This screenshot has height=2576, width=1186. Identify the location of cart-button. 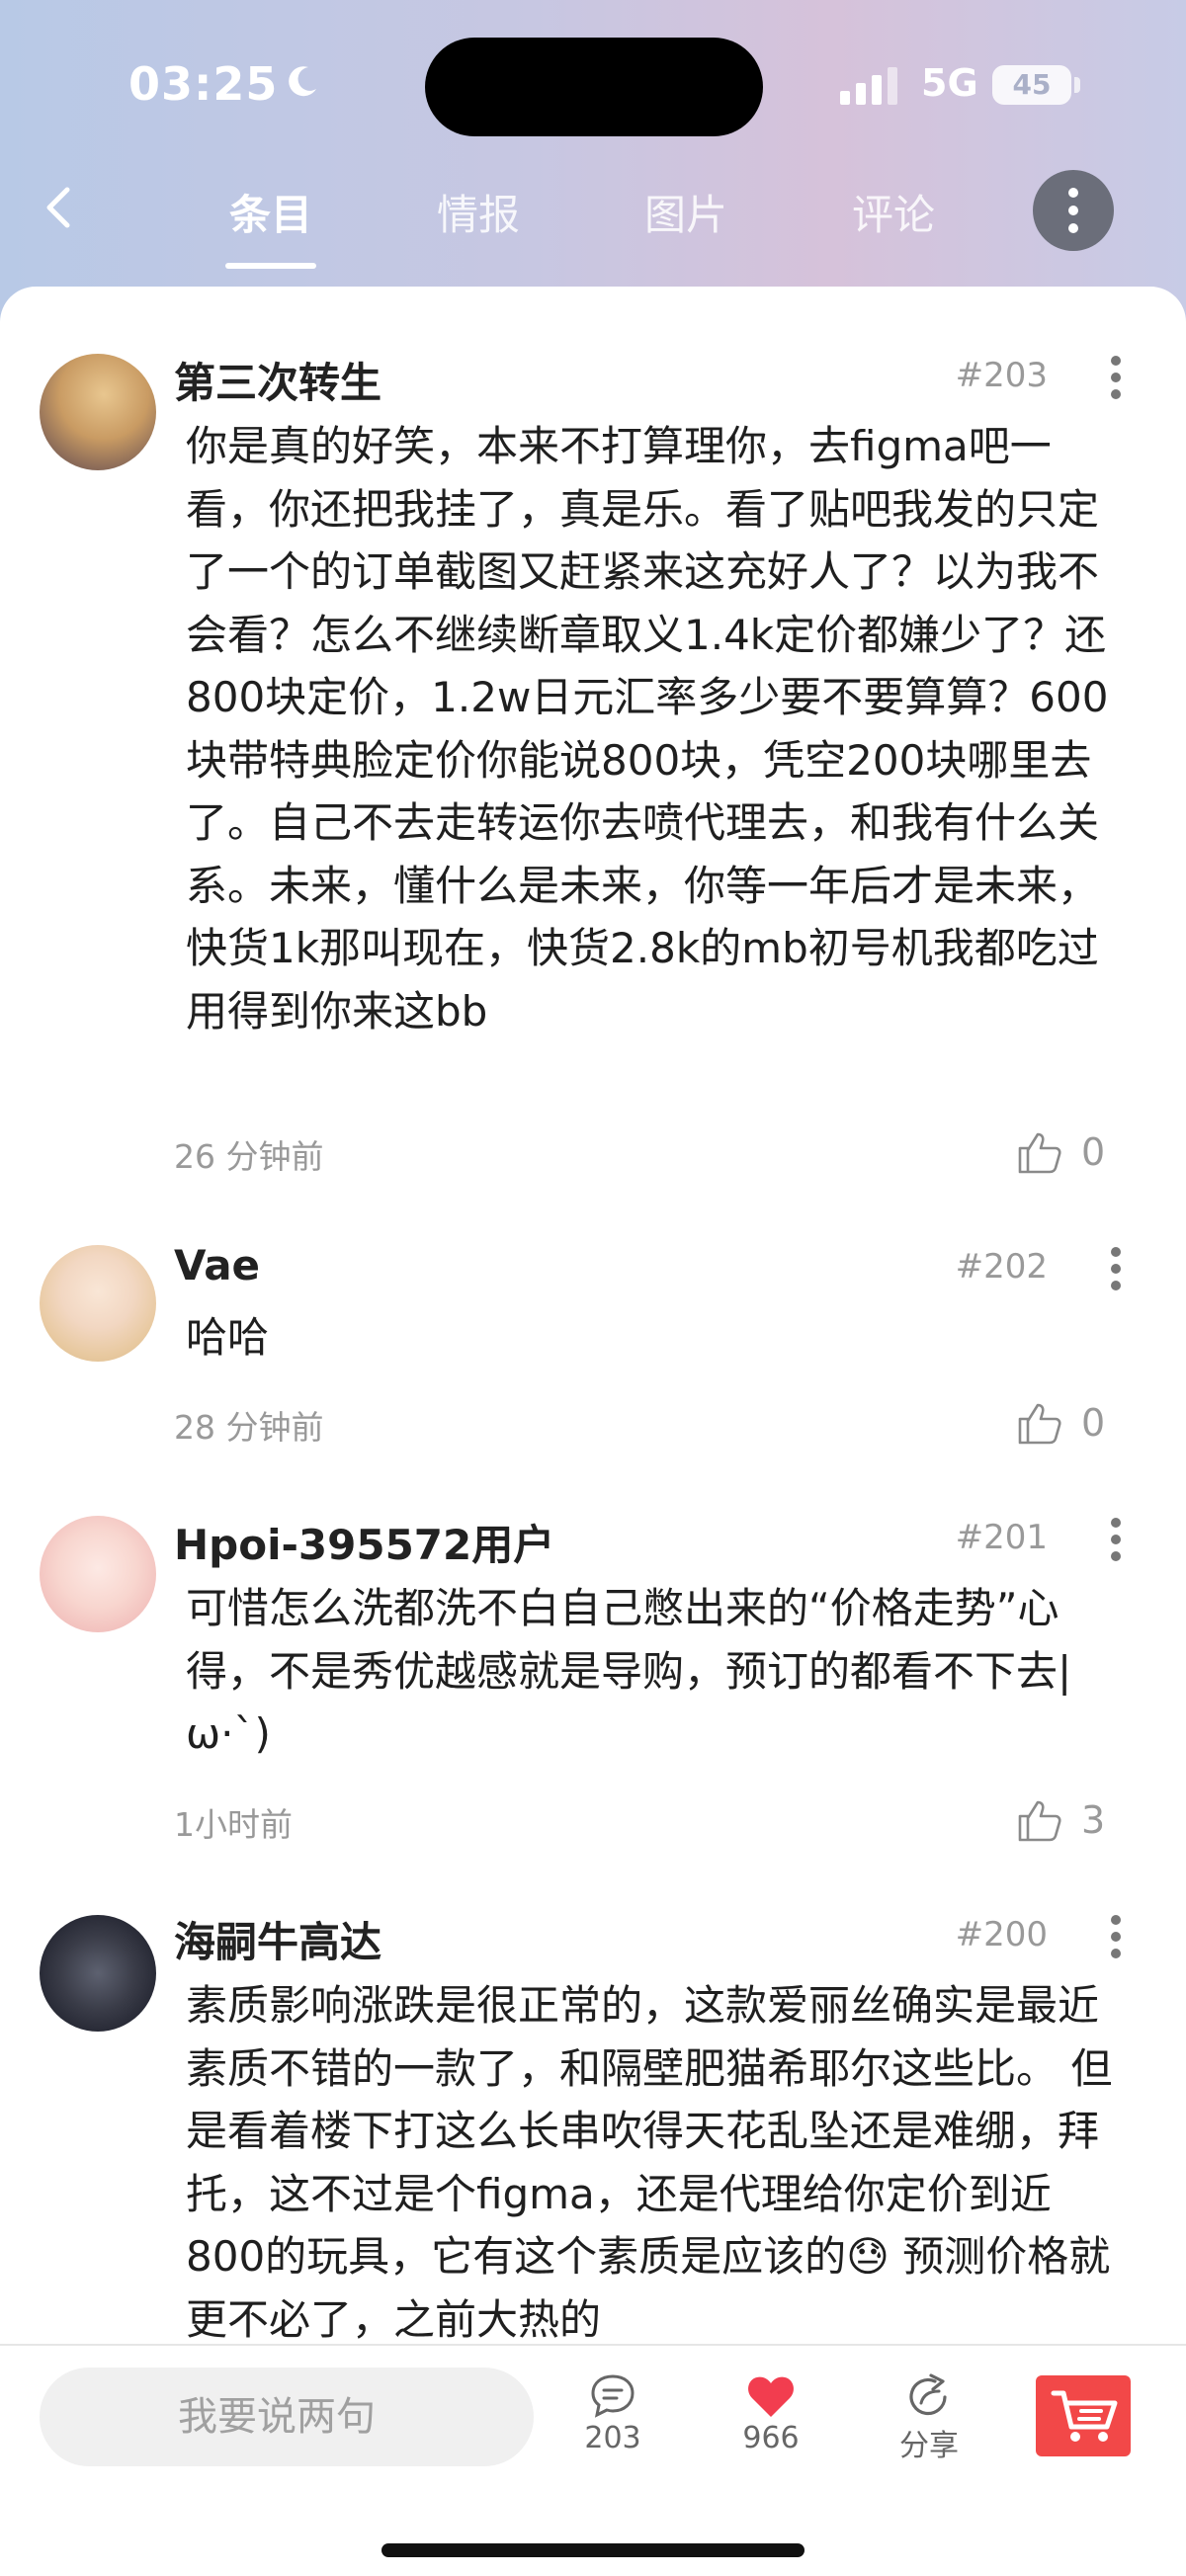
(1083, 2415).